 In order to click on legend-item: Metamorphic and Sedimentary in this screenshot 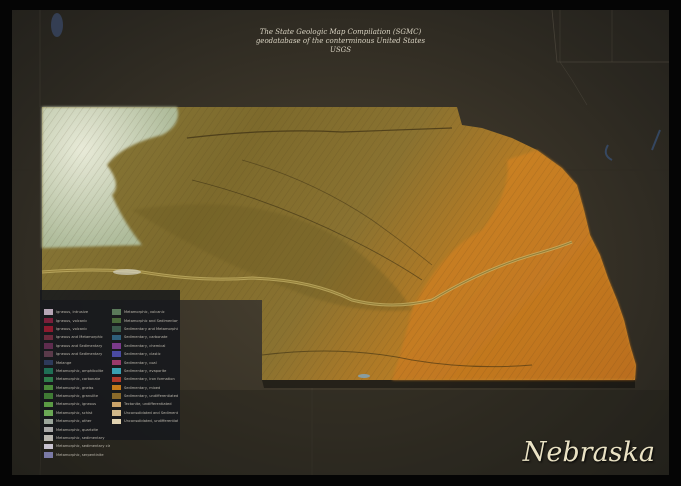, I will do `click(145, 320)`.